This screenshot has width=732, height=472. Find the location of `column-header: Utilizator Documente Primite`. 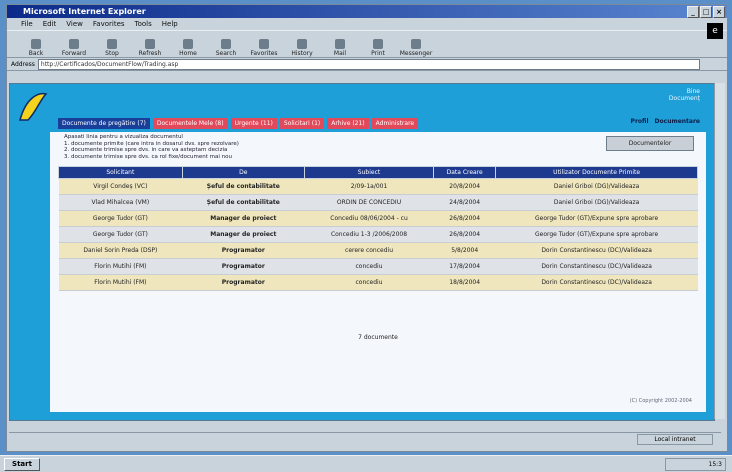

column-header: Utilizator Documente Primite is located at coordinates (596, 172).